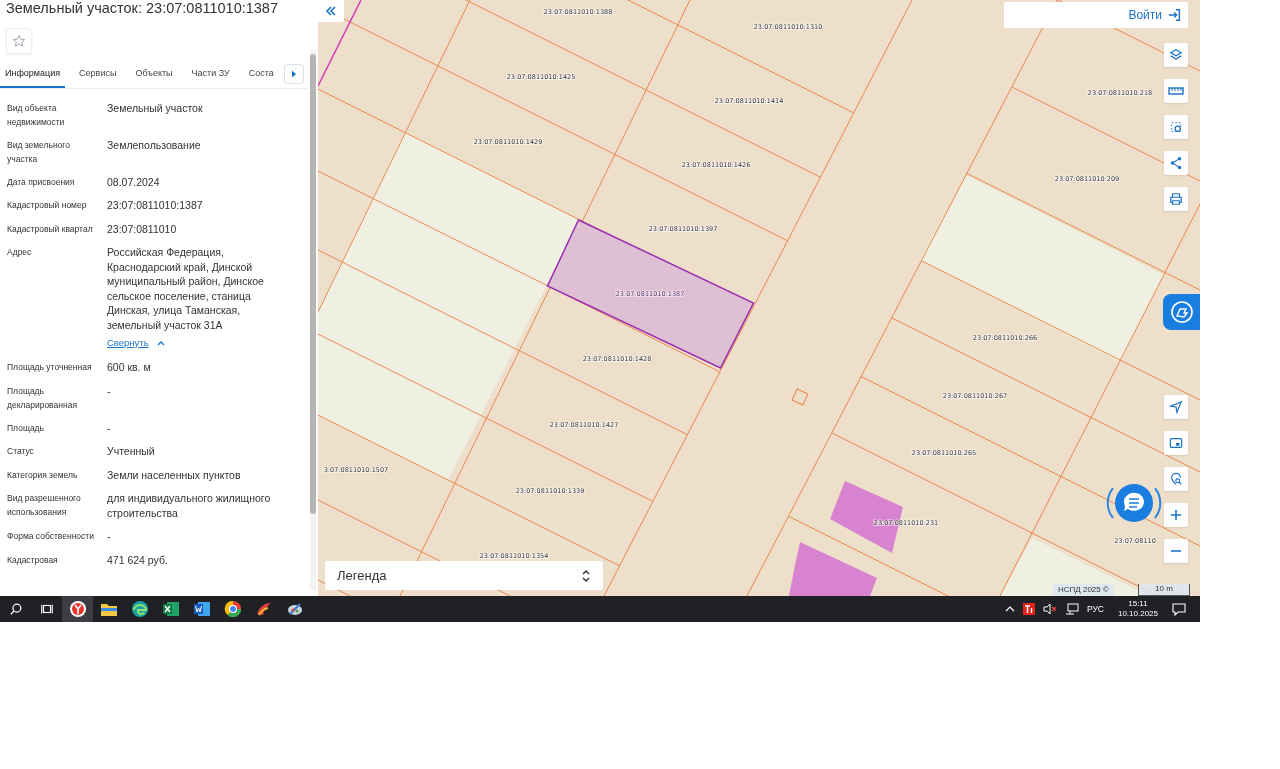  Describe the element at coordinates (15, 609) in the screenshot. I see `search-icon` at that location.